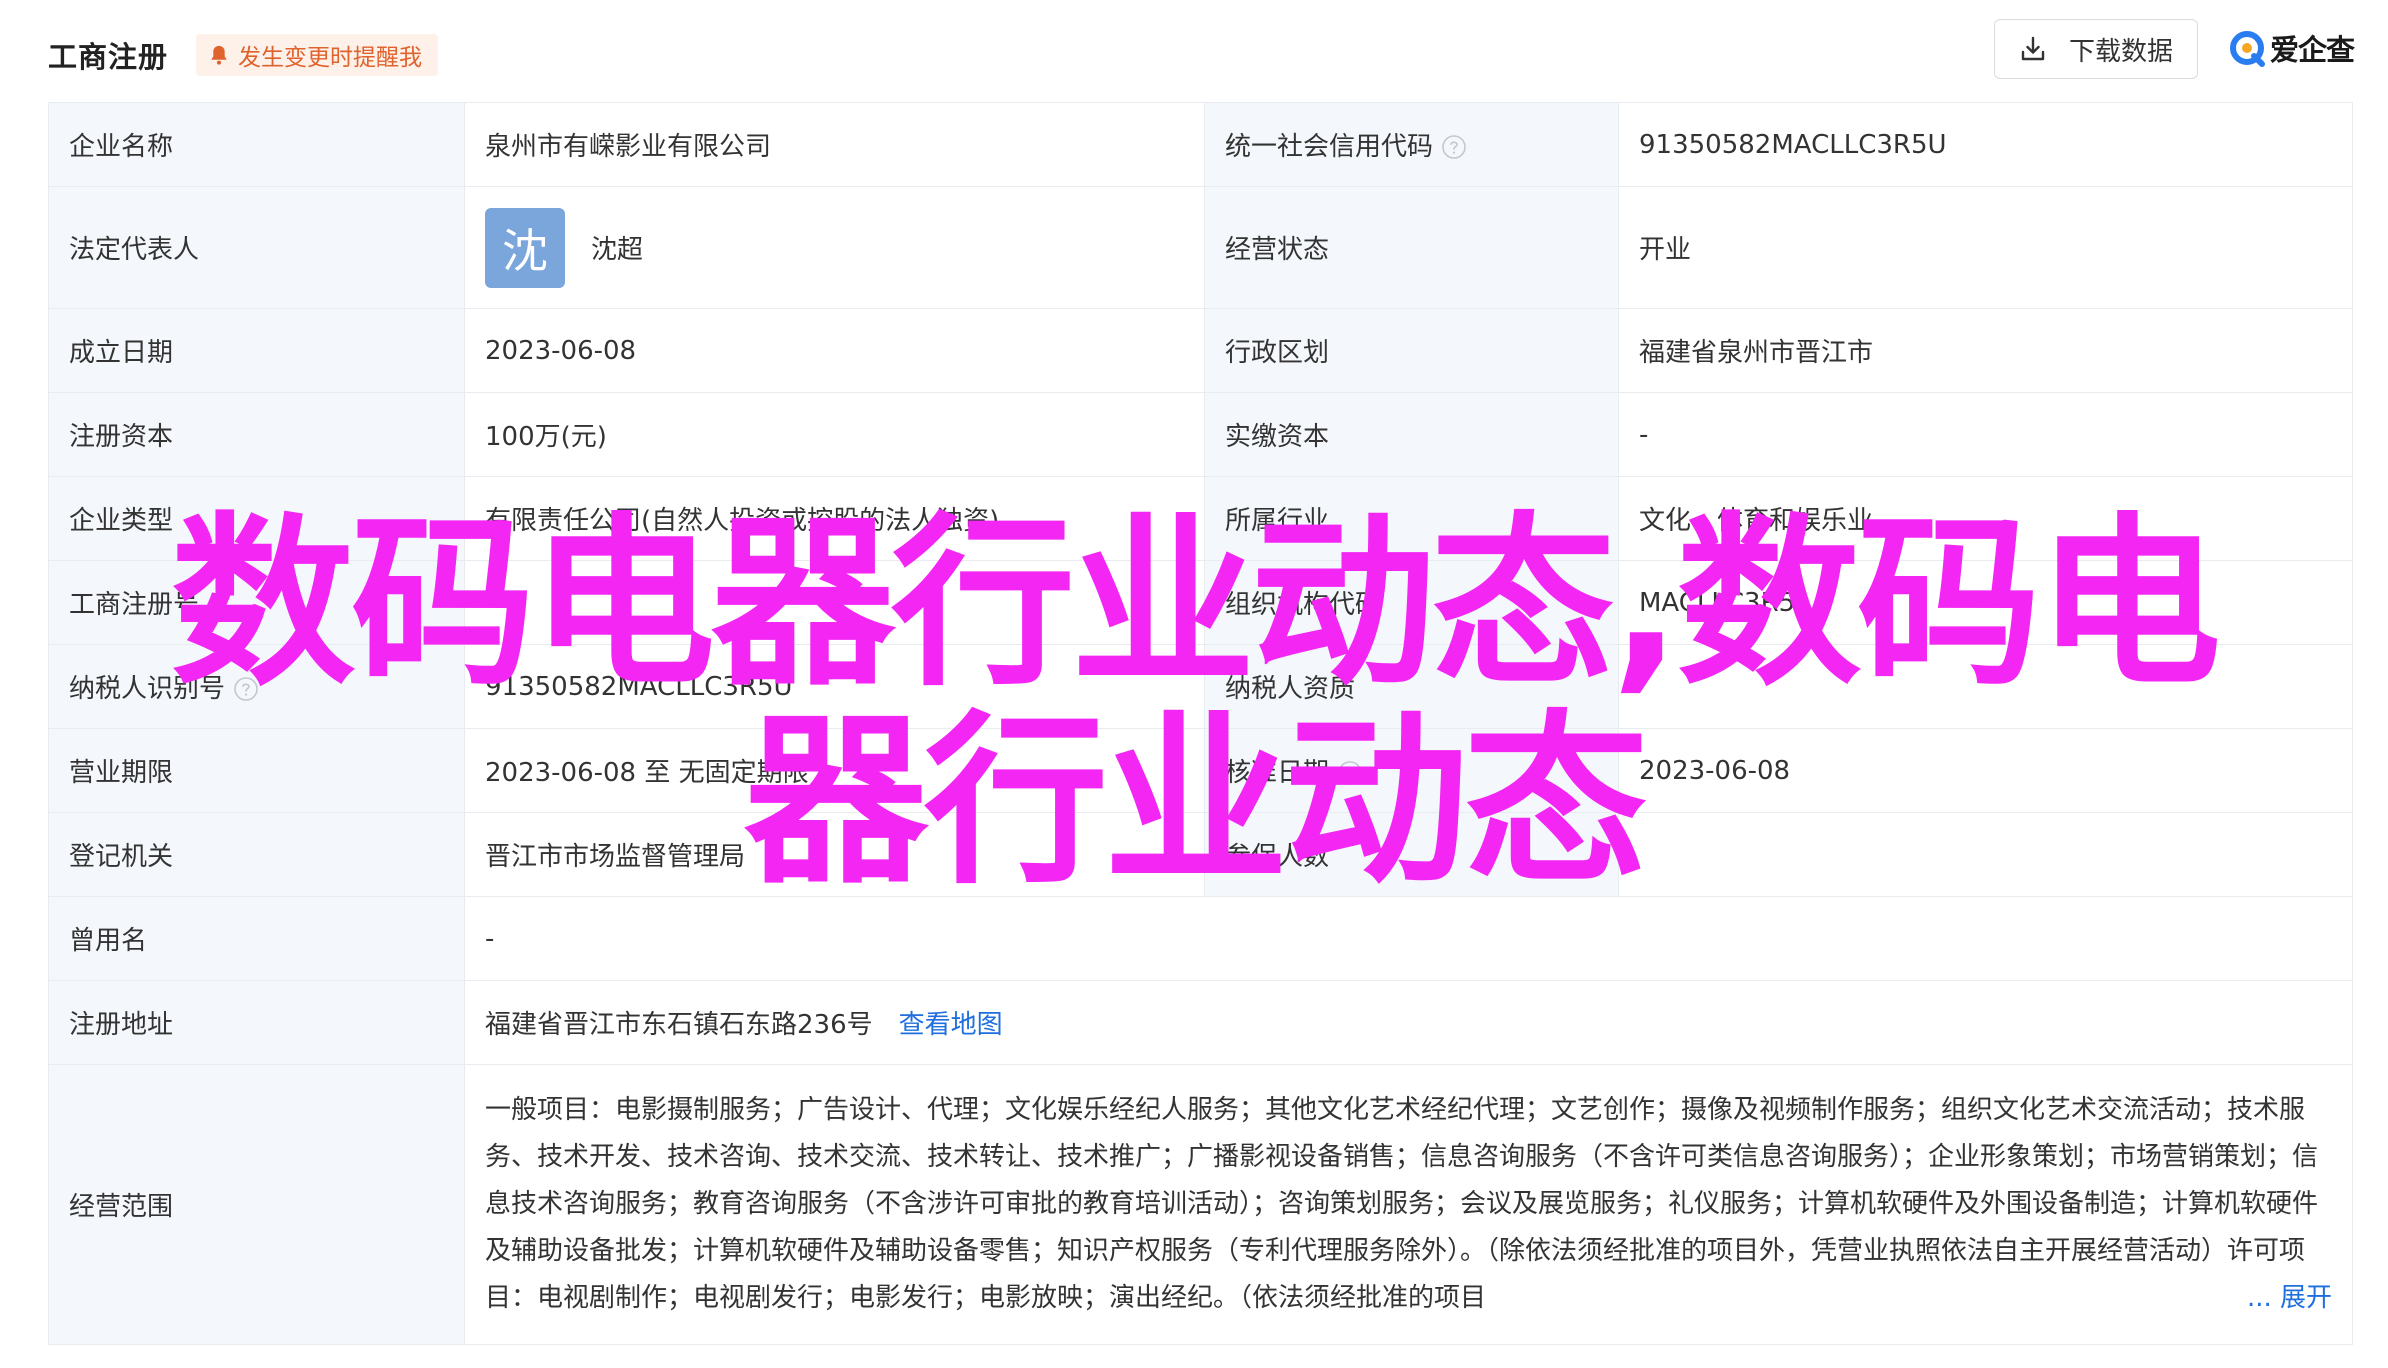 This screenshot has width=2388, height=1368. Describe the element at coordinates (256, 854) in the screenshot. I see `authority-label: 登记机关` at that location.